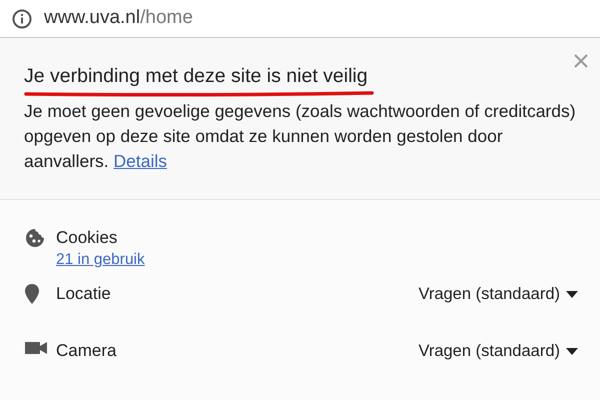 This screenshot has height=400, width=600. I want to click on info-icon, so click(22, 18).